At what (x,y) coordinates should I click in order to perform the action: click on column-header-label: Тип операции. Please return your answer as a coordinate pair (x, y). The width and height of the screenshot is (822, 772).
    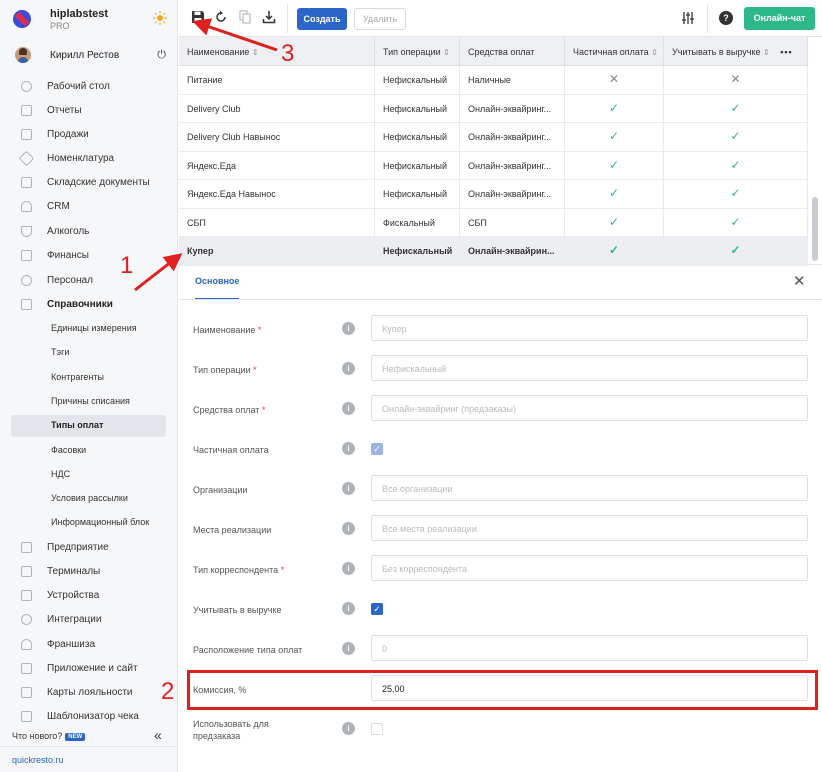
    Looking at the image, I should click on (412, 52).